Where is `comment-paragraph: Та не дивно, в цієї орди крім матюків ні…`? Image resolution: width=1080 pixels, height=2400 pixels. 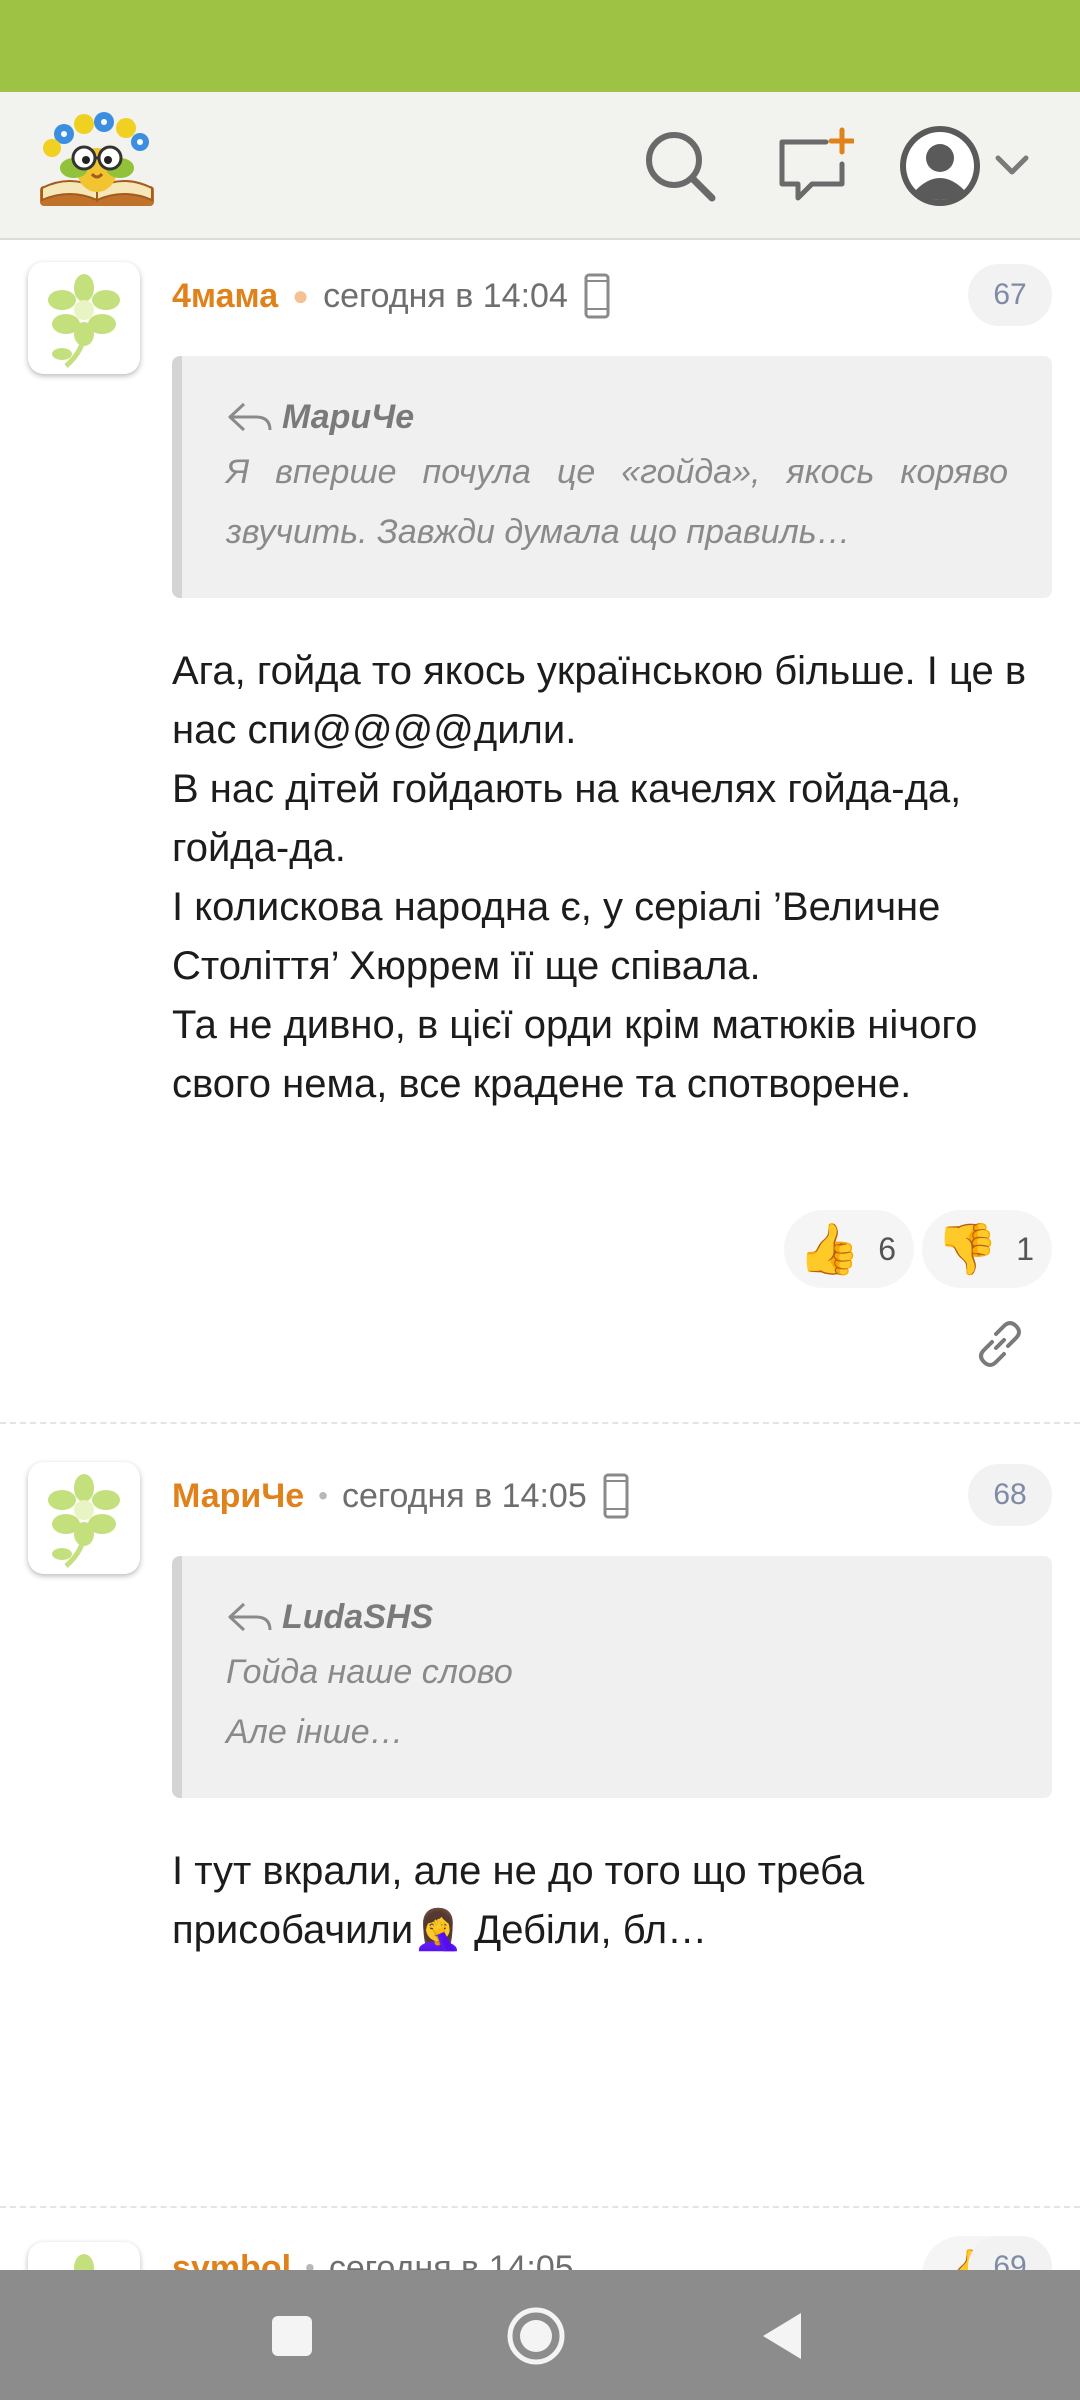
comment-paragraph: Та не дивно, в цієї орди крім матюків ні… is located at coordinates (575, 1054).